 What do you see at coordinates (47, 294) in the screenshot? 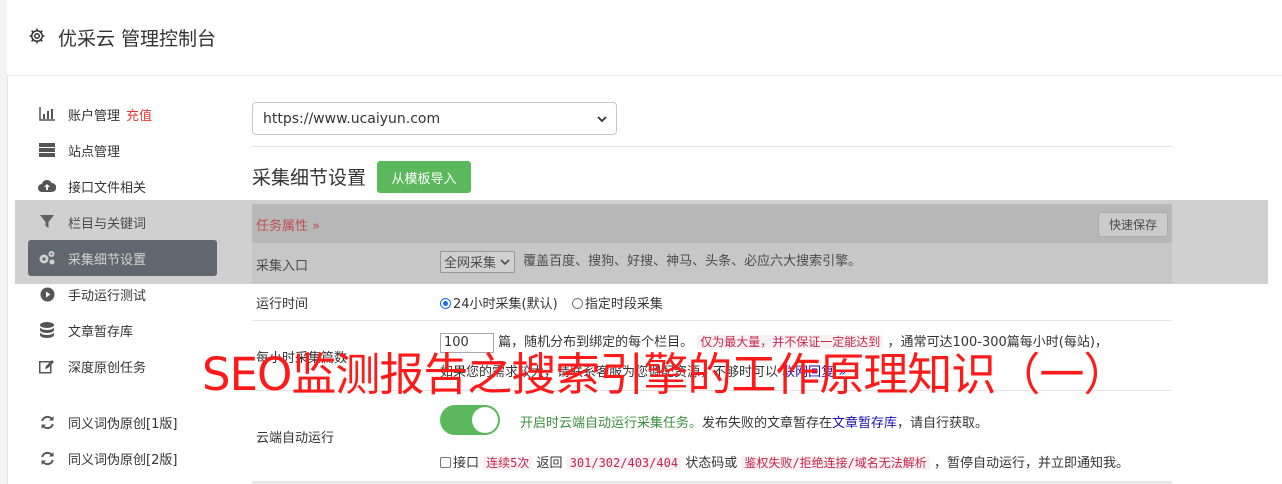
I see `play-circle-icon` at bounding box center [47, 294].